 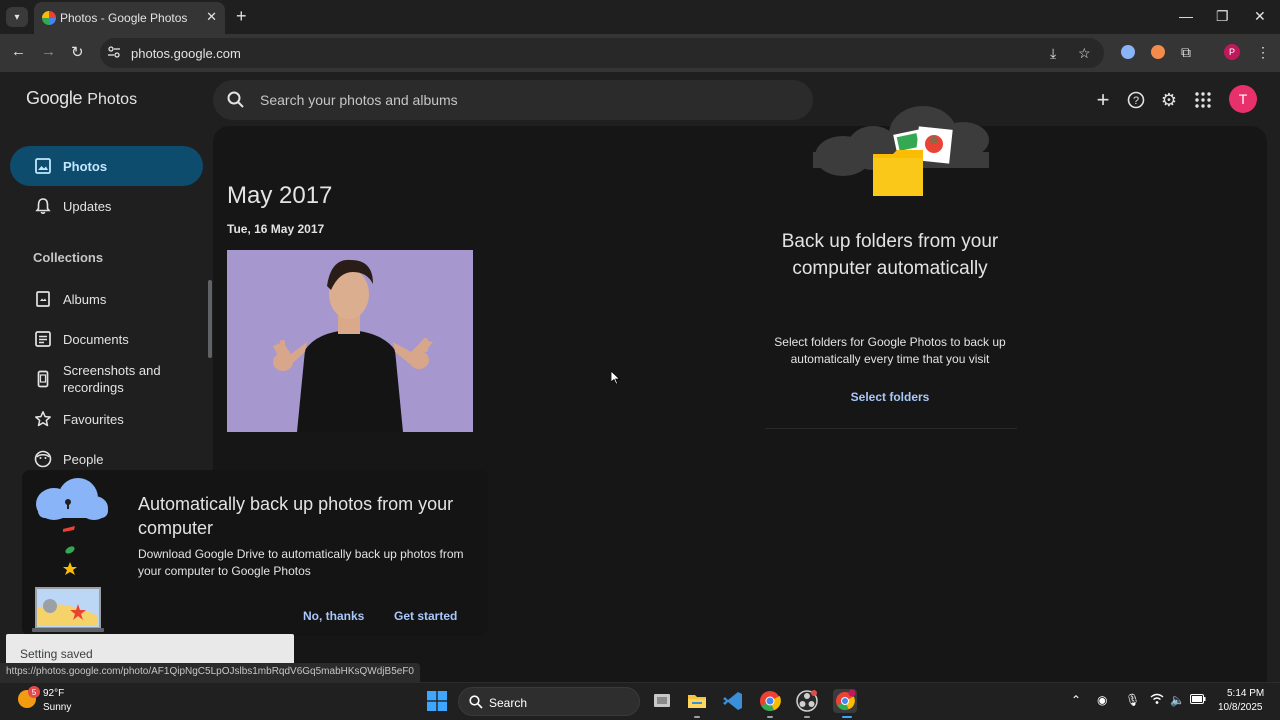 What do you see at coordinates (733, 701) in the screenshot?
I see `vscode-icon` at bounding box center [733, 701].